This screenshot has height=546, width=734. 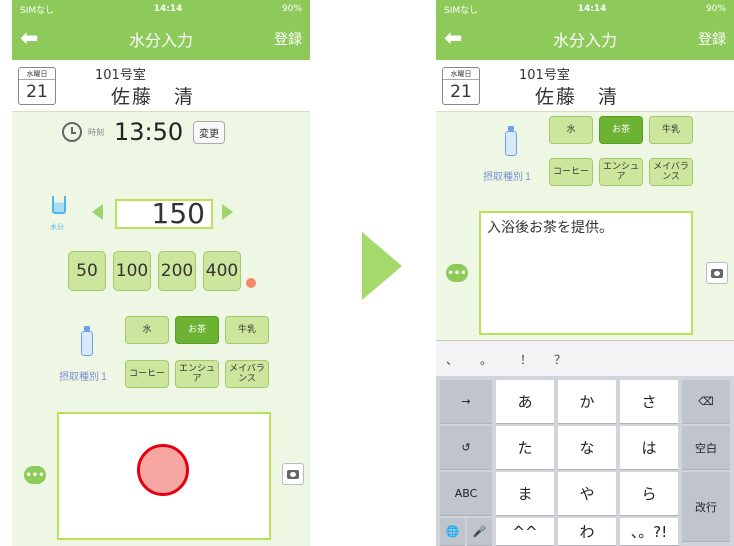 What do you see at coordinates (87, 271) in the screenshot?
I see `quick-amount-50: 50` at bounding box center [87, 271].